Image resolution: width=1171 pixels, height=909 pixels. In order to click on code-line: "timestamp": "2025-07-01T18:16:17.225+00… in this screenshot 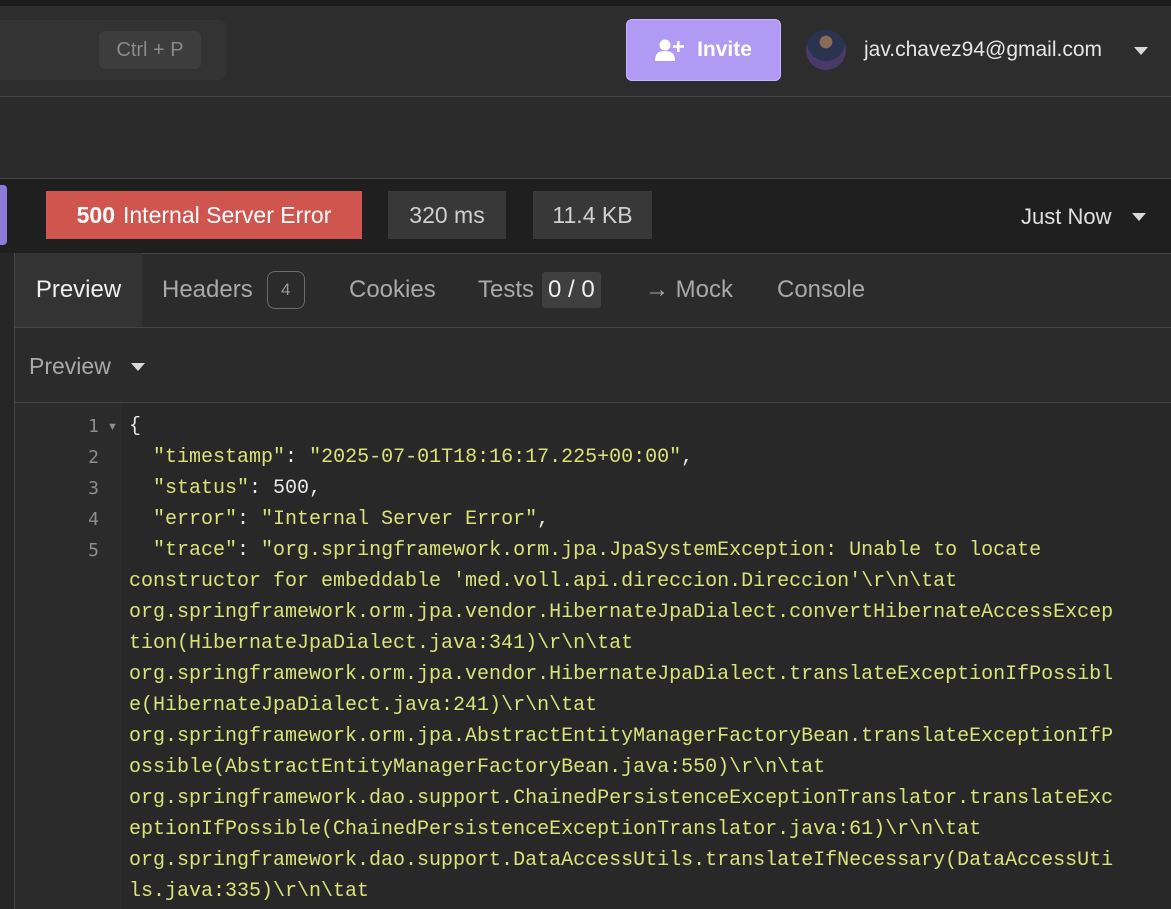, I will do `click(423, 457)`.